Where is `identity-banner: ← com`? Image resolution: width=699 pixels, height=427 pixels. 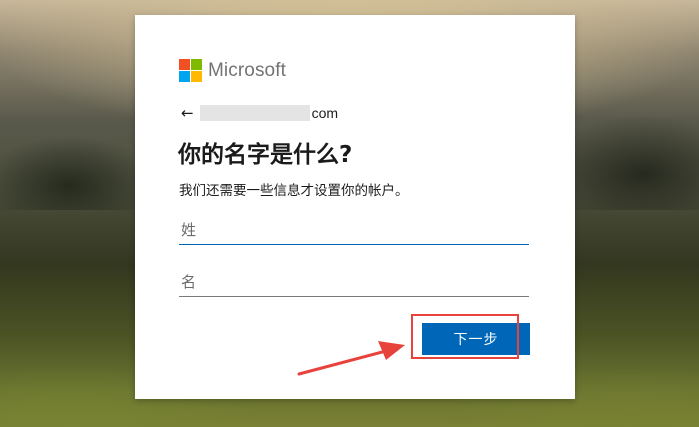 identity-banner: ← com is located at coordinates (259, 113).